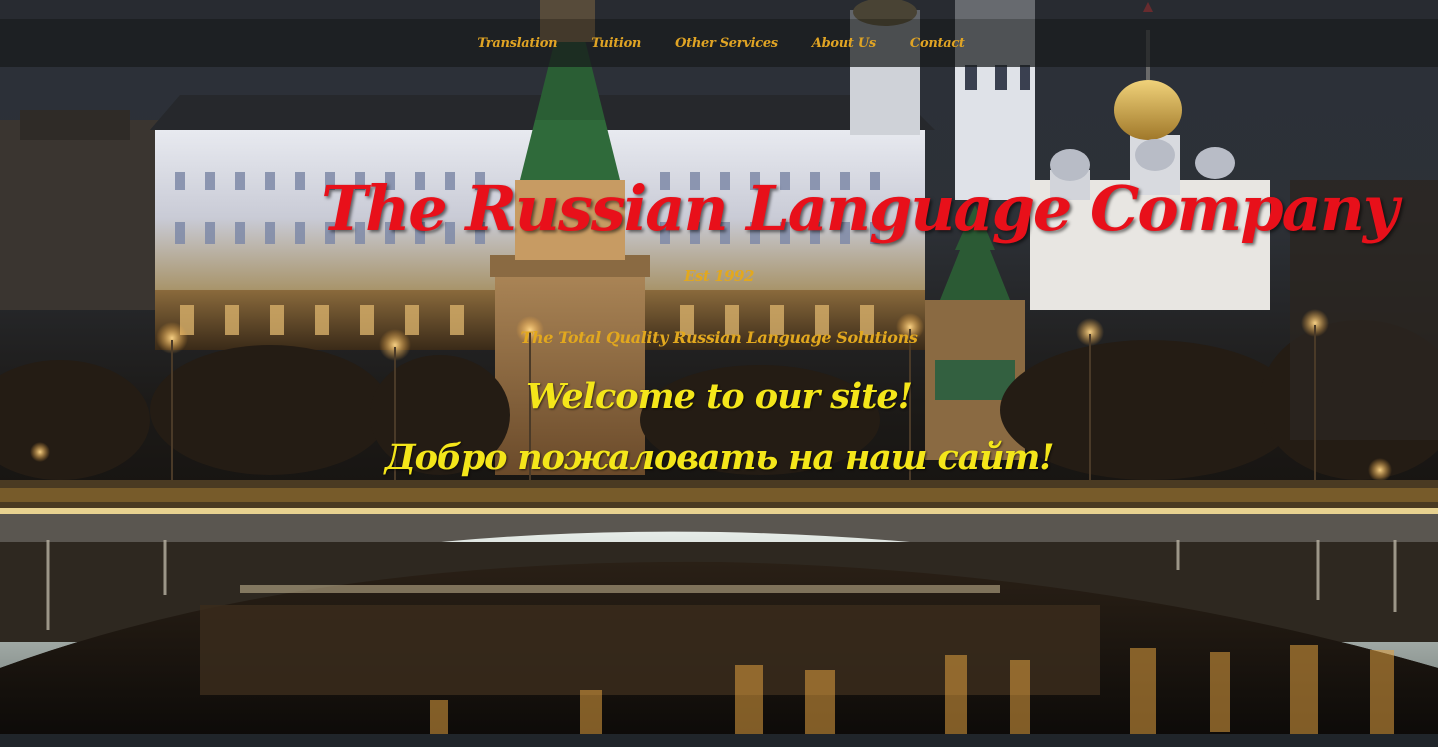 The height and width of the screenshot is (747, 1438). I want to click on nav-link-tuition: Tuition, so click(616, 43).